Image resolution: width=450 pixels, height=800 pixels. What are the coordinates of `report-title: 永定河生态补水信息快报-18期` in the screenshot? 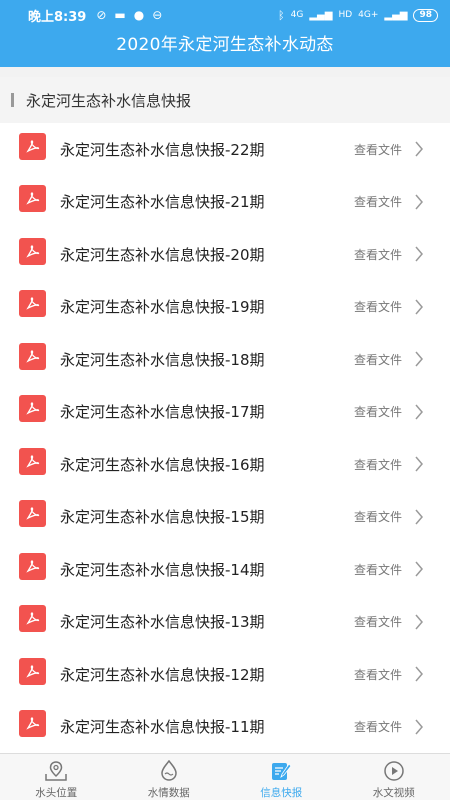 It's located at (162, 359).